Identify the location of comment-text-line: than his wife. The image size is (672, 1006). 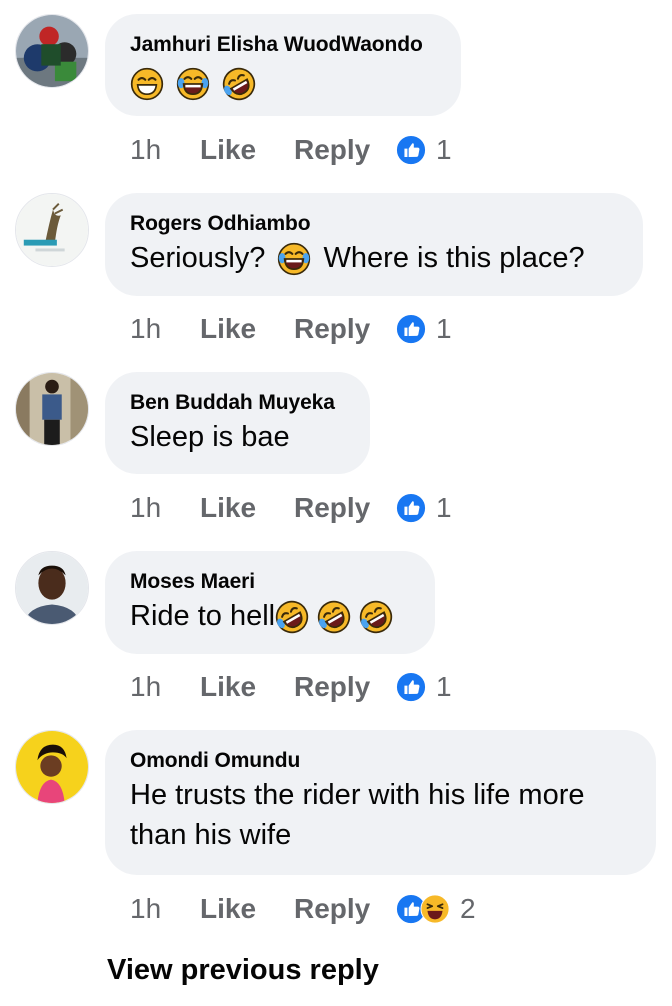
(211, 835).